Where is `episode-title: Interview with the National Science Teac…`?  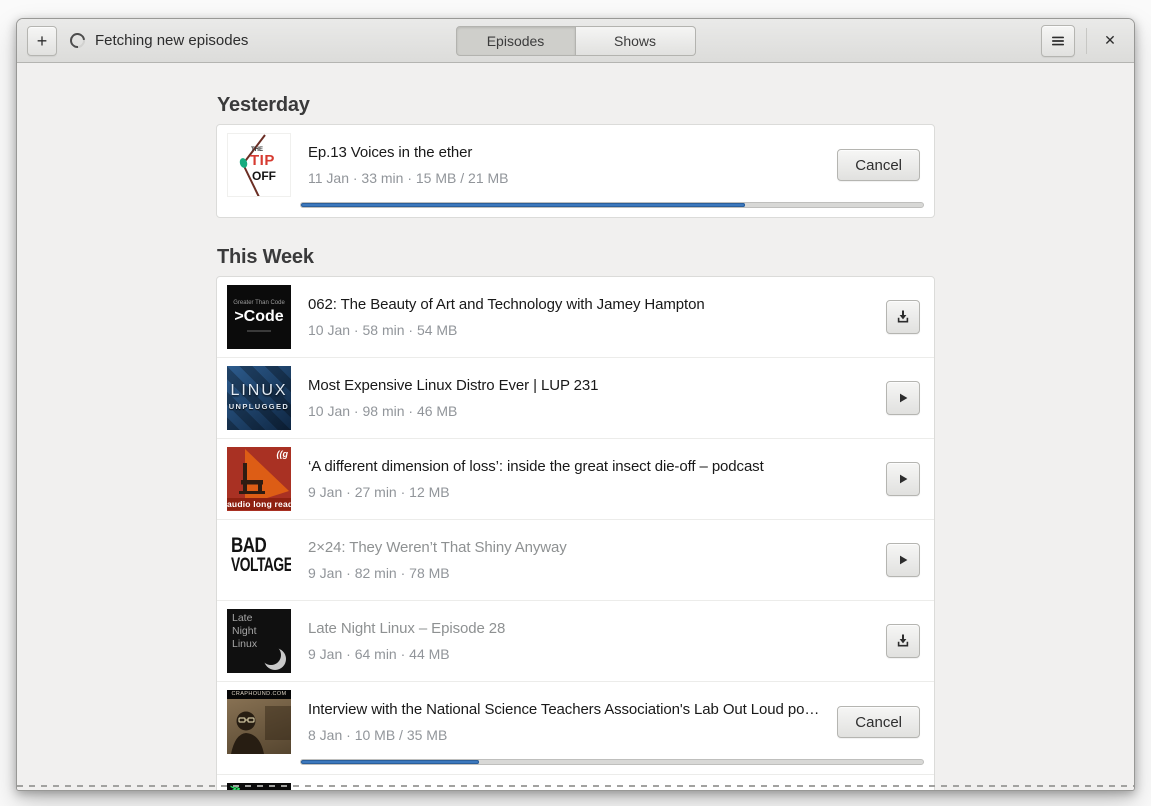
episode-title: Interview with the National Science Teac… is located at coordinates (567, 709).